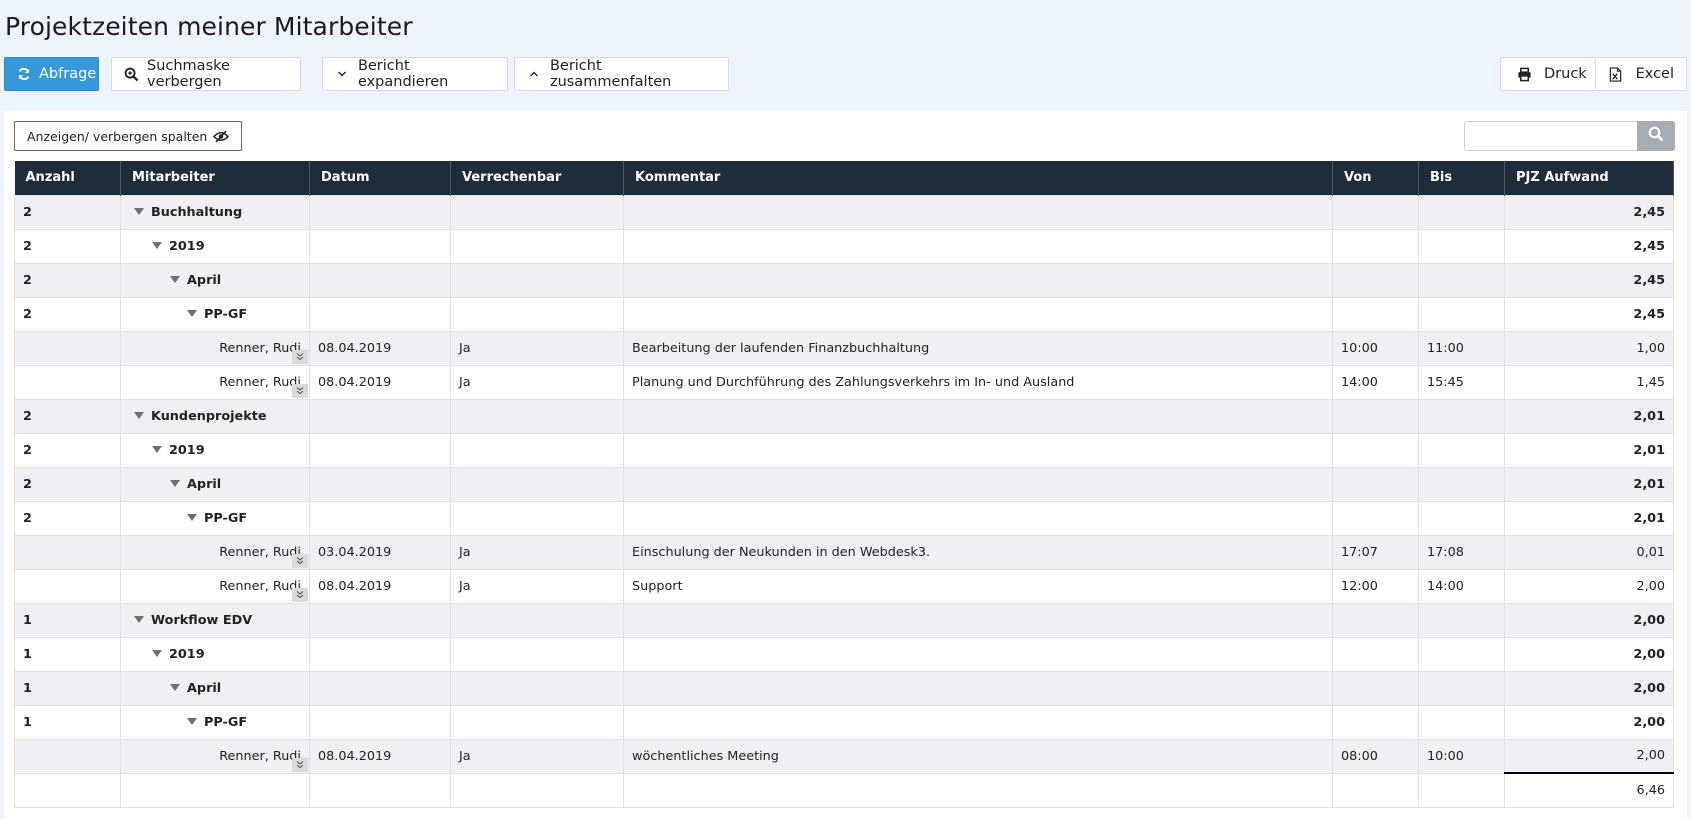 The height and width of the screenshot is (819, 1691). What do you see at coordinates (844, 416) in the screenshot?
I see `group-row: 2 Kundenprojekte 2,01` at bounding box center [844, 416].